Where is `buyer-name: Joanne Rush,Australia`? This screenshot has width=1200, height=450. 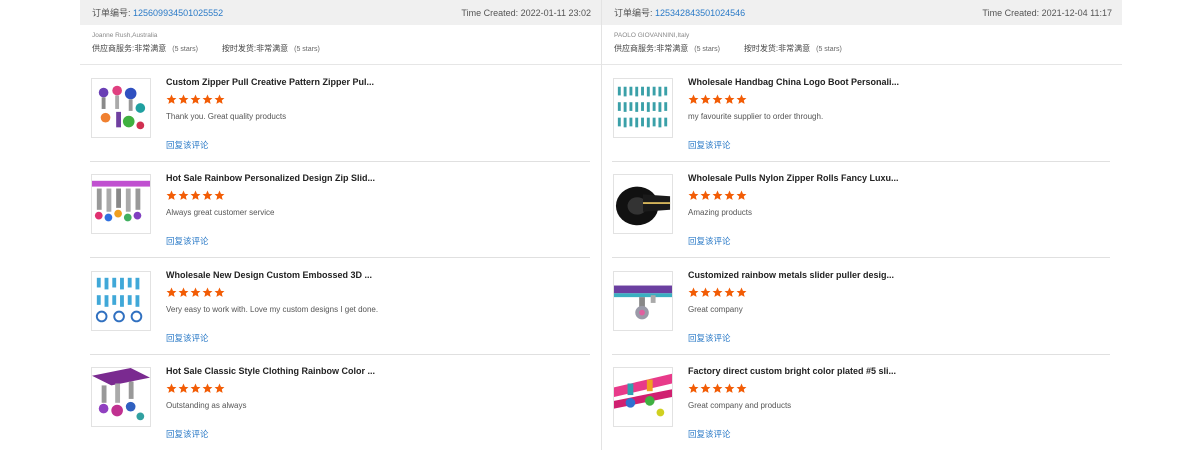
buyer-name: Joanne Rush,Australia is located at coordinates (125, 35).